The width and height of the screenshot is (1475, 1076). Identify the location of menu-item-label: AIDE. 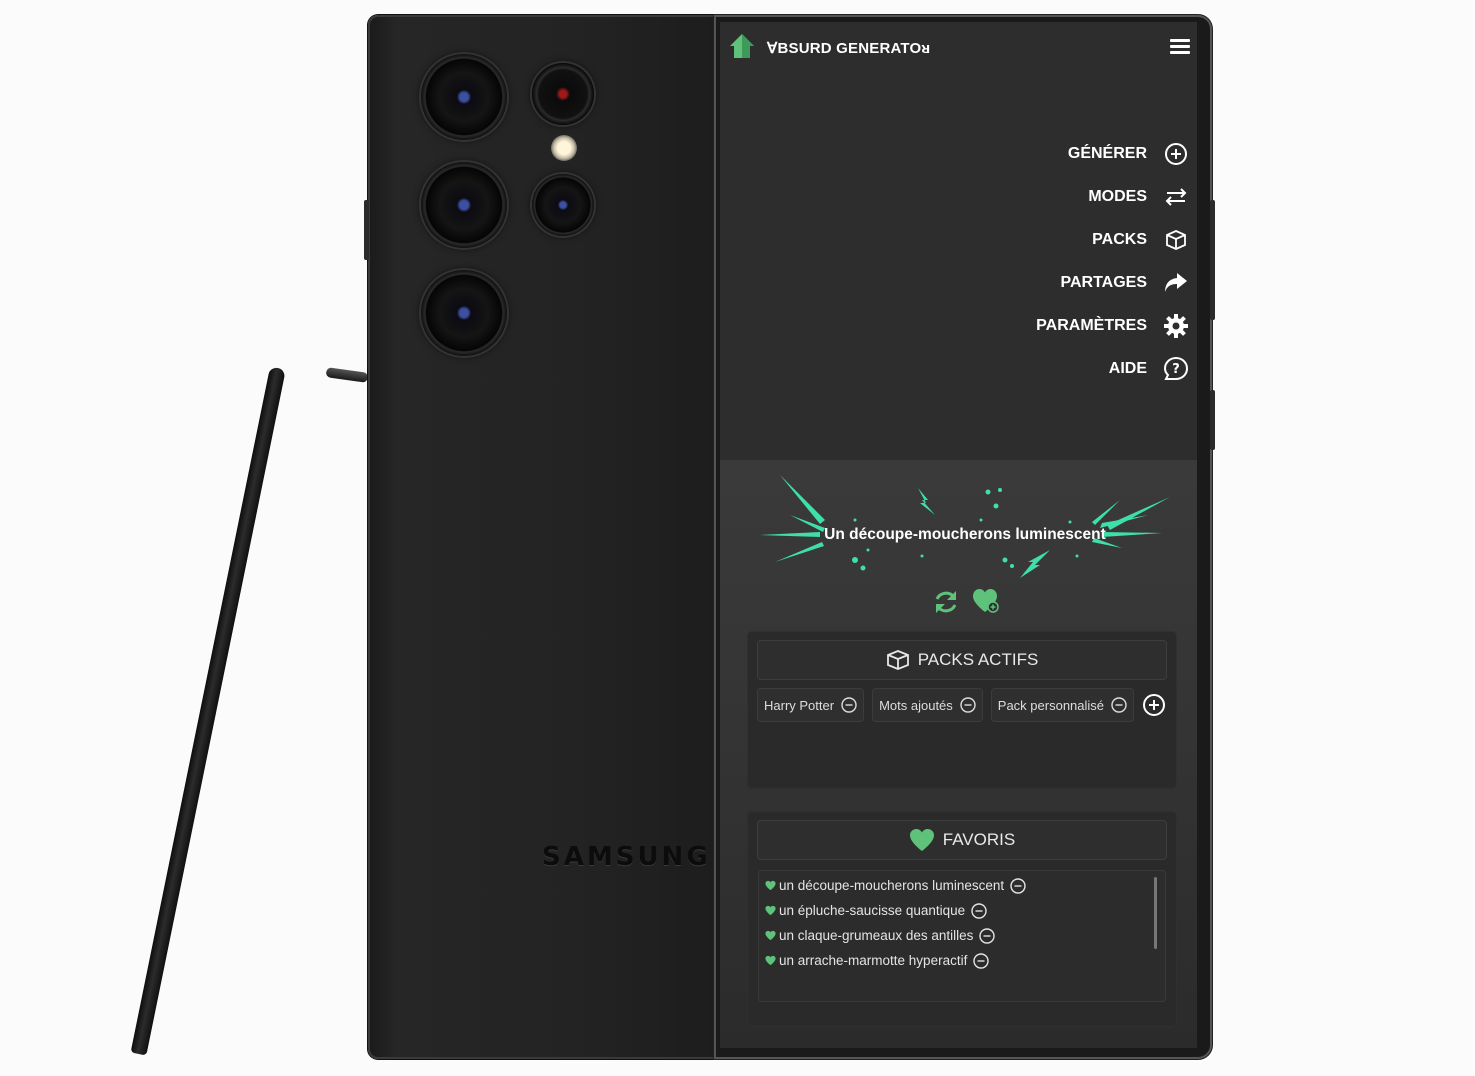
(1127, 368).